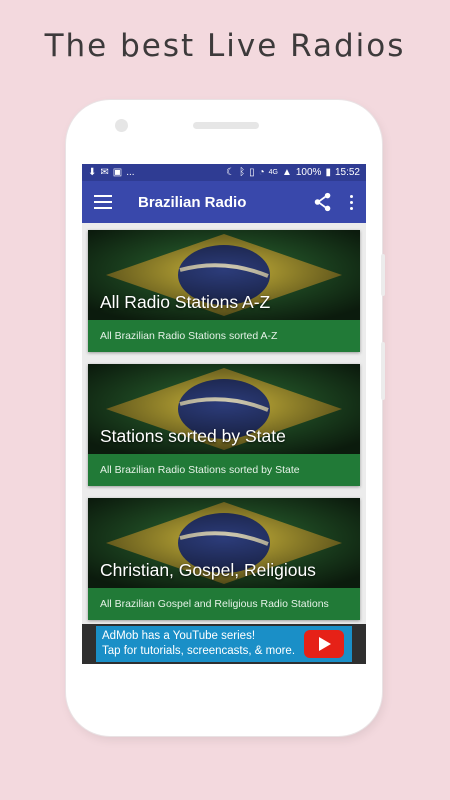 The height and width of the screenshot is (800, 450). I want to click on menu-icon, so click(103, 202).